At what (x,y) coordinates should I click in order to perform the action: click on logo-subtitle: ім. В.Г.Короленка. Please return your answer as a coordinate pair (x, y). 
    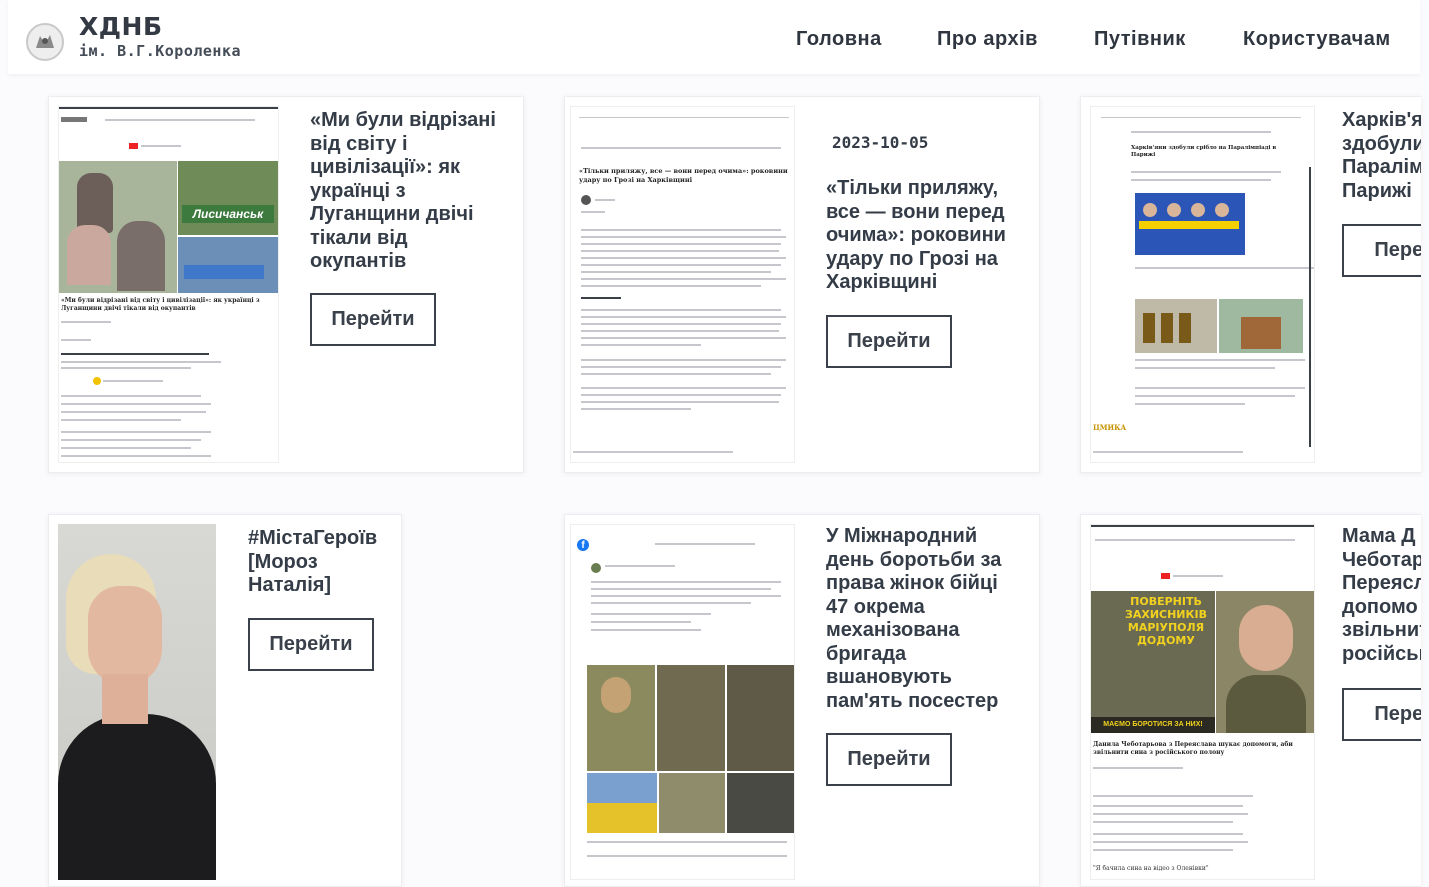
    Looking at the image, I should click on (160, 51).